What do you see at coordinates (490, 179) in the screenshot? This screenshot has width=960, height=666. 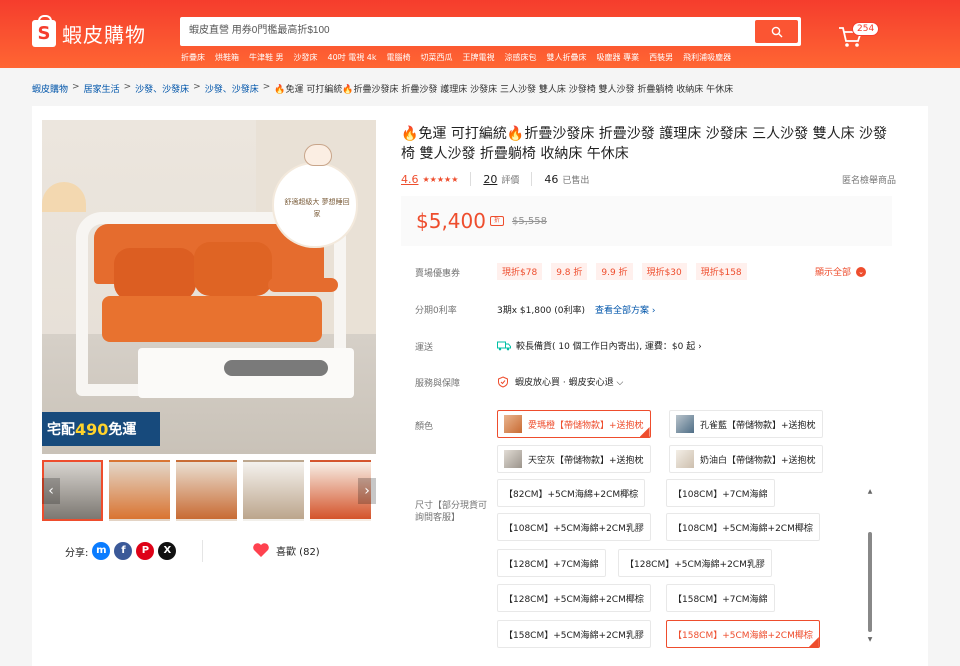 I see `review-count: 20` at bounding box center [490, 179].